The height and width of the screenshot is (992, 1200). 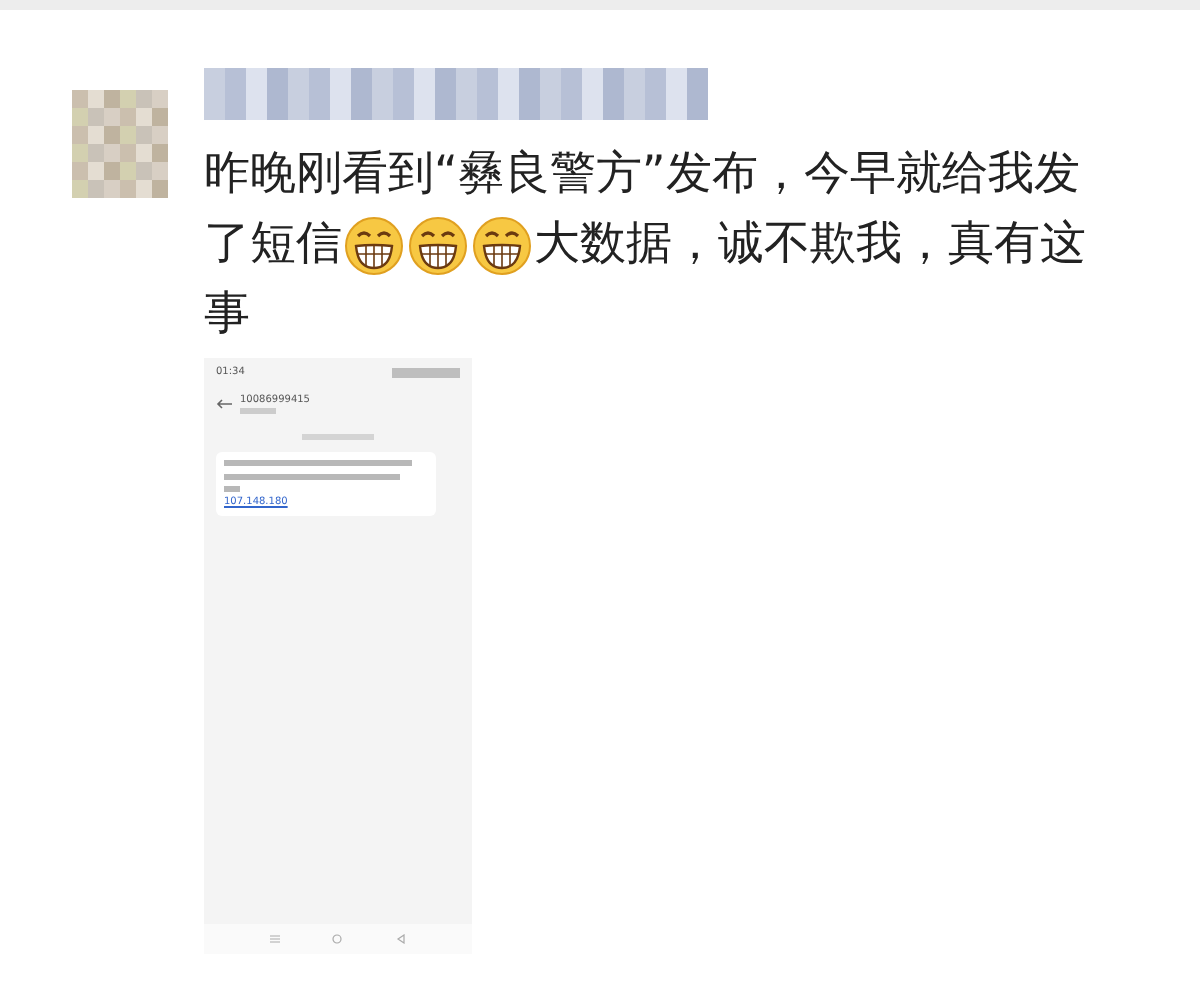 What do you see at coordinates (227, 315) in the screenshot?
I see `post-text: 事` at bounding box center [227, 315].